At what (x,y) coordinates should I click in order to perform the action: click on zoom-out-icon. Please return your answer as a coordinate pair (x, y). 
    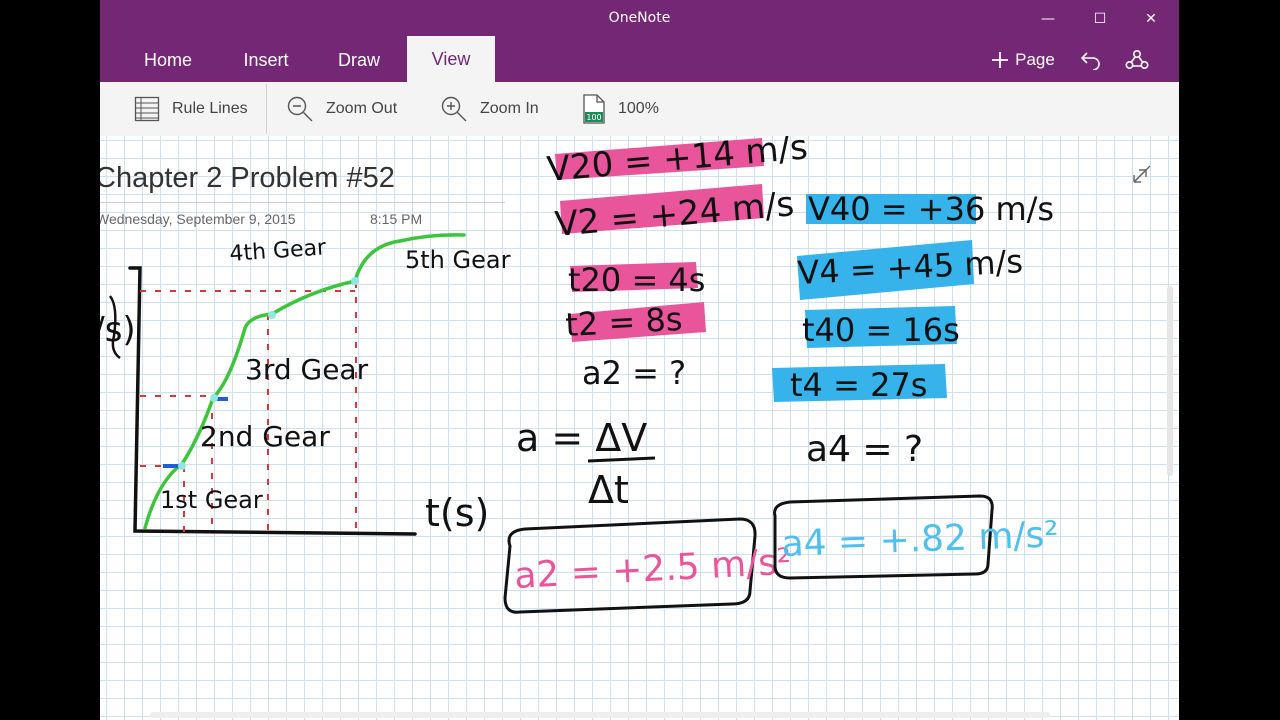
    Looking at the image, I should click on (300, 109).